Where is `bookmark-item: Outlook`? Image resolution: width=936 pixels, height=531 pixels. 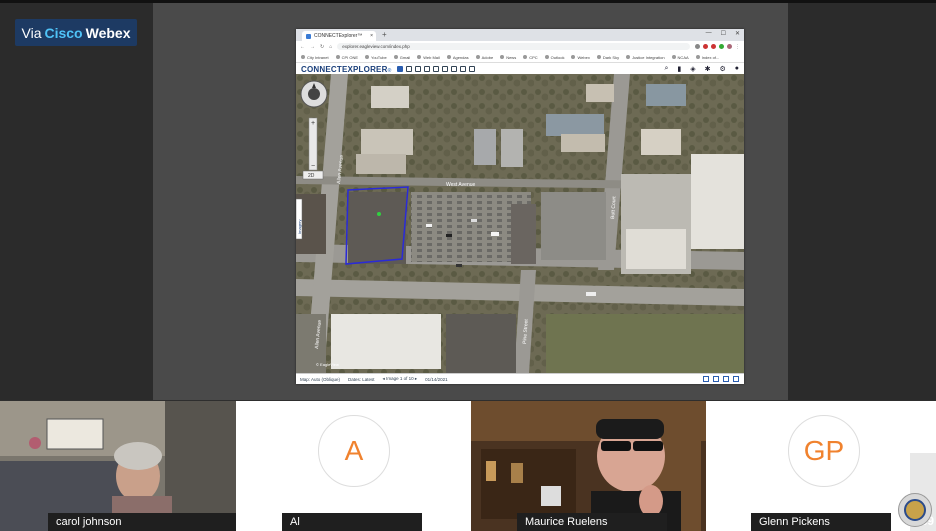
bookmark-item: Outlook is located at coordinates (555, 57).